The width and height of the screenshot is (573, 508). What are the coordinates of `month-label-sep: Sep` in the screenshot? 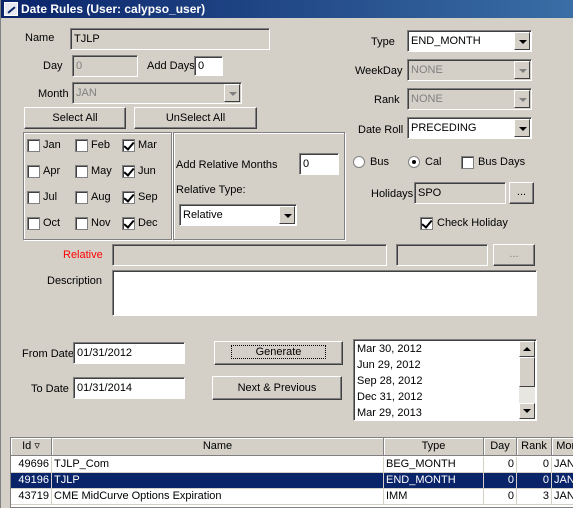 It's located at (148, 197).